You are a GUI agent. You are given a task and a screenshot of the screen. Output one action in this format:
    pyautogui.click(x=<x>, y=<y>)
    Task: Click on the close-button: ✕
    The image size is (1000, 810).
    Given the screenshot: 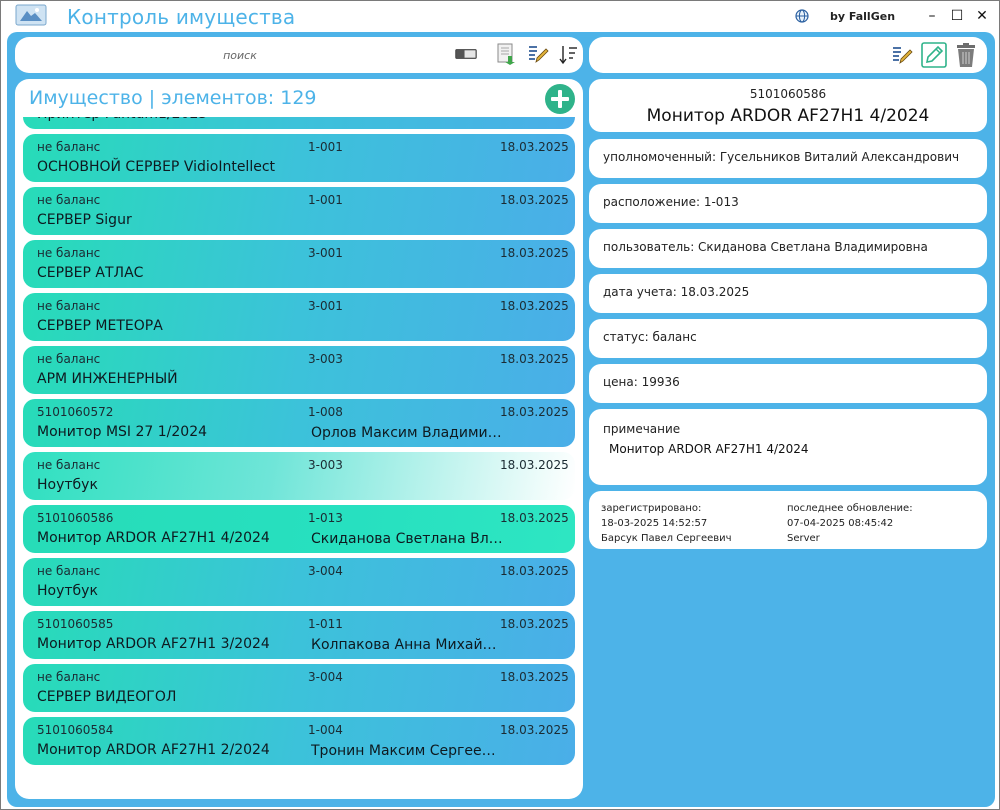 What is the action you would take?
    pyautogui.click(x=982, y=16)
    